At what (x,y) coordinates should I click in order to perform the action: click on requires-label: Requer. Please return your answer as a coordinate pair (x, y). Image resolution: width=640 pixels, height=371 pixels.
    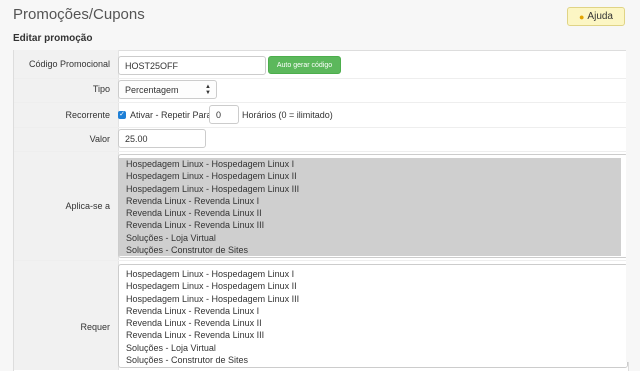
    Looking at the image, I should click on (95, 327).